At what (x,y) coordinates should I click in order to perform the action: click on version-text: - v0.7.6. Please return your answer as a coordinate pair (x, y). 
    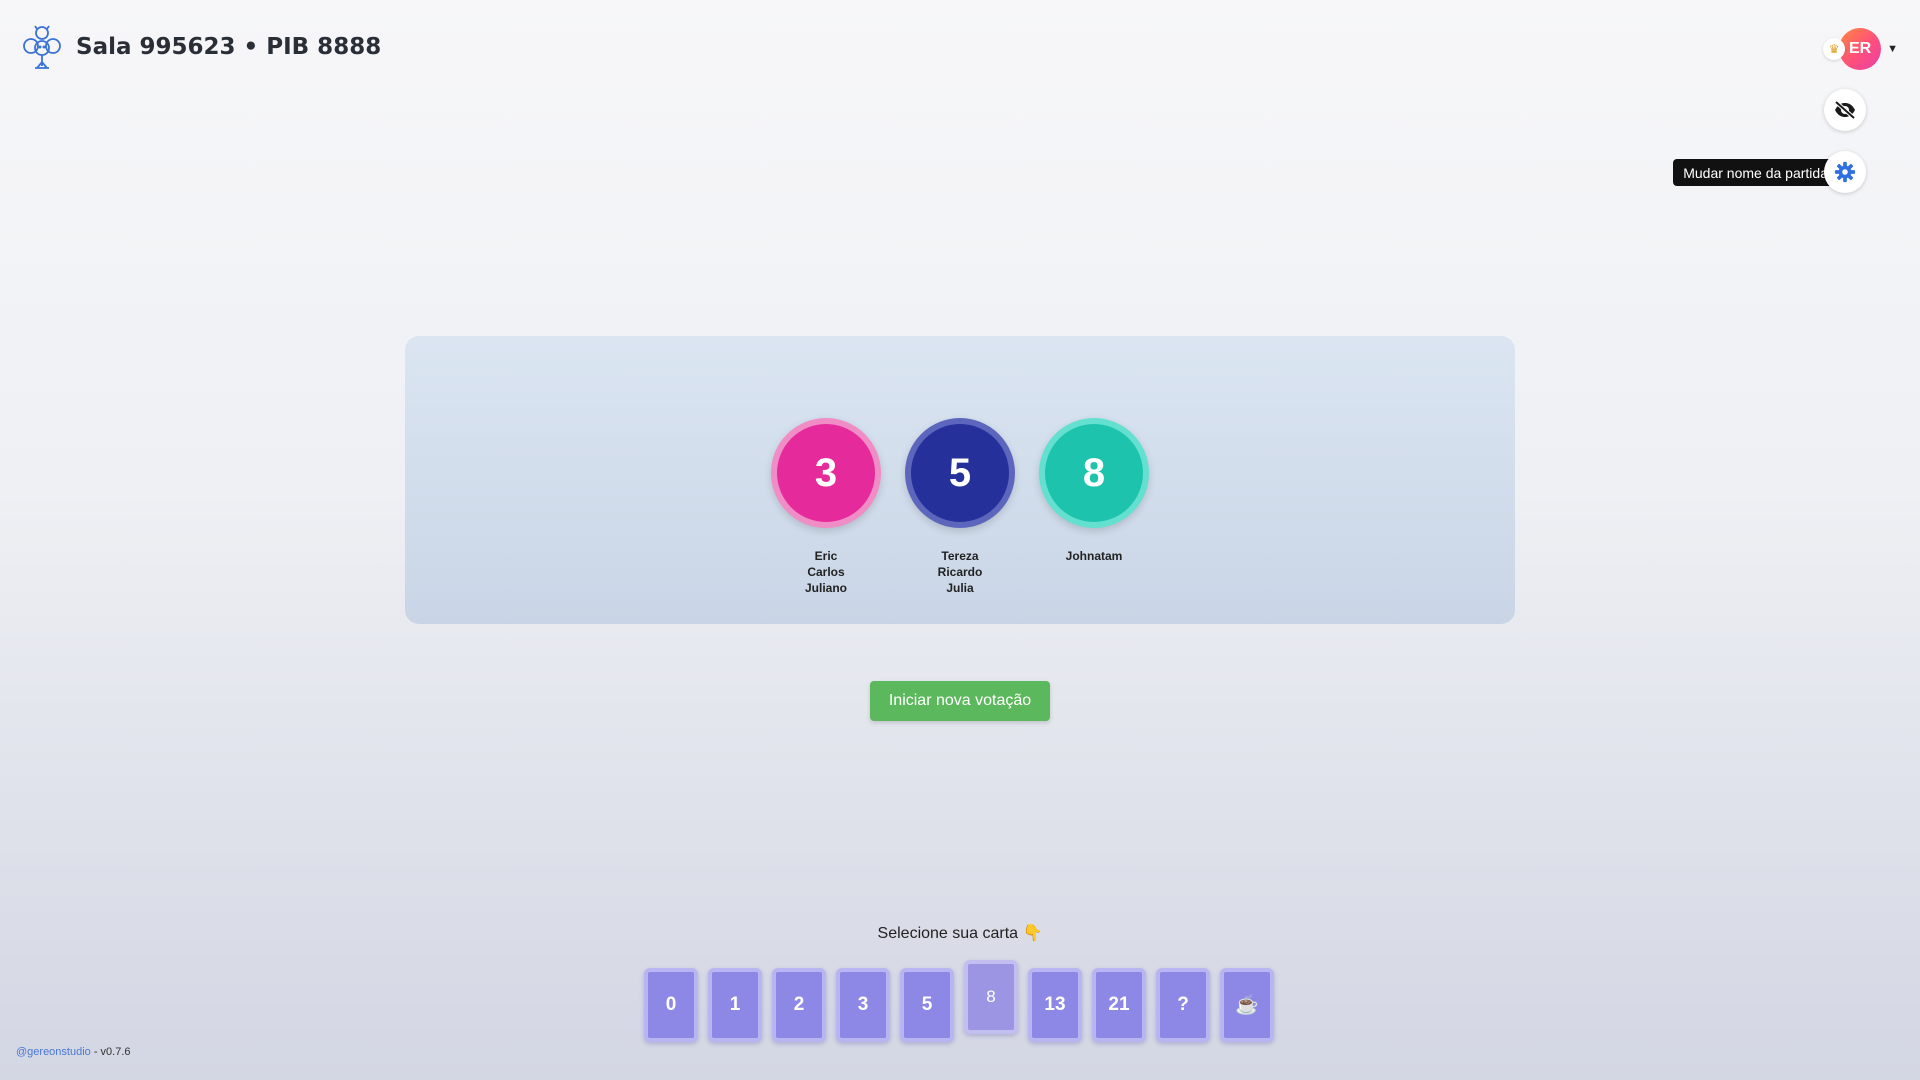
    Looking at the image, I should click on (110, 1052).